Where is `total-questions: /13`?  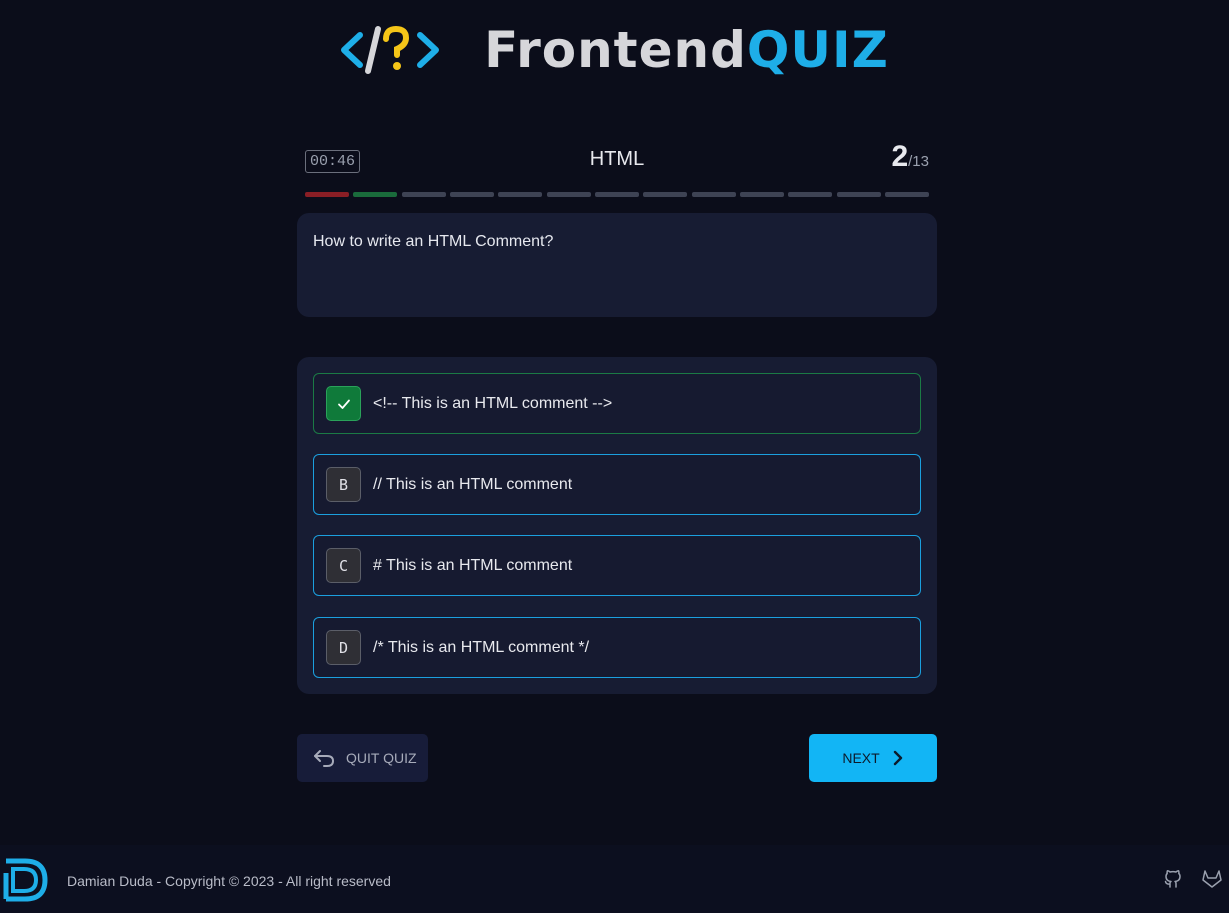
total-questions: /13 is located at coordinates (918, 161).